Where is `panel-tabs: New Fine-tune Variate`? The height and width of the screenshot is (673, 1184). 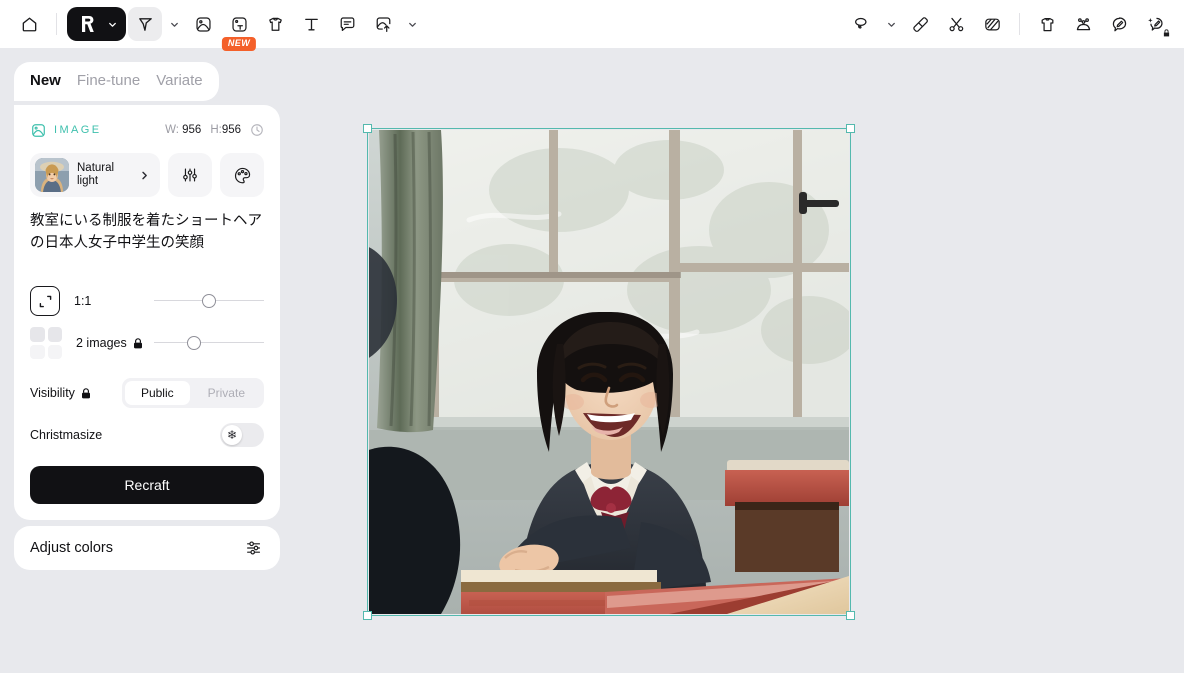
panel-tabs: New Fine-tune Variate is located at coordinates (116, 81).